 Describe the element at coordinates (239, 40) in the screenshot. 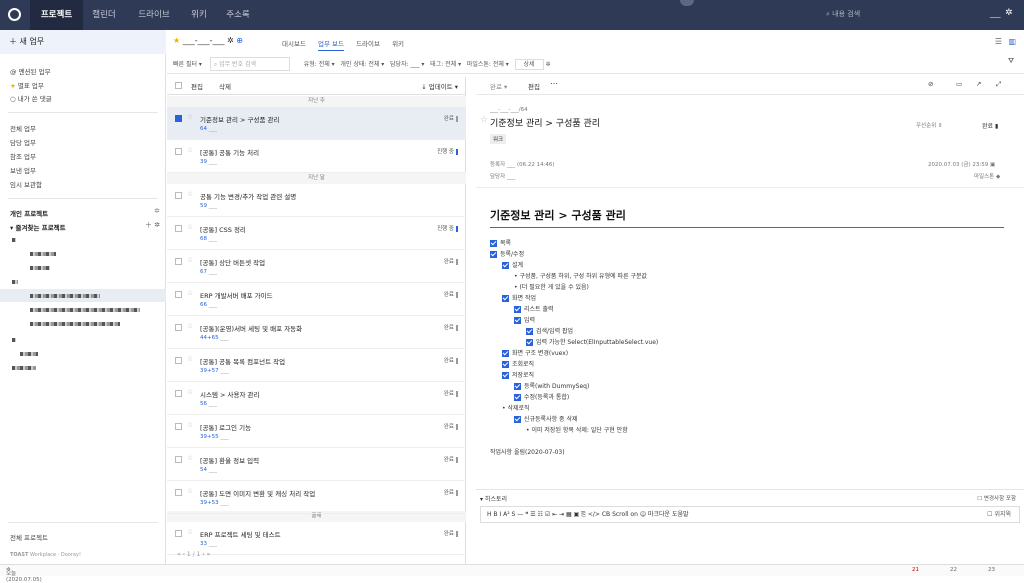

I see `add-member-icon: ⊕` at that location.